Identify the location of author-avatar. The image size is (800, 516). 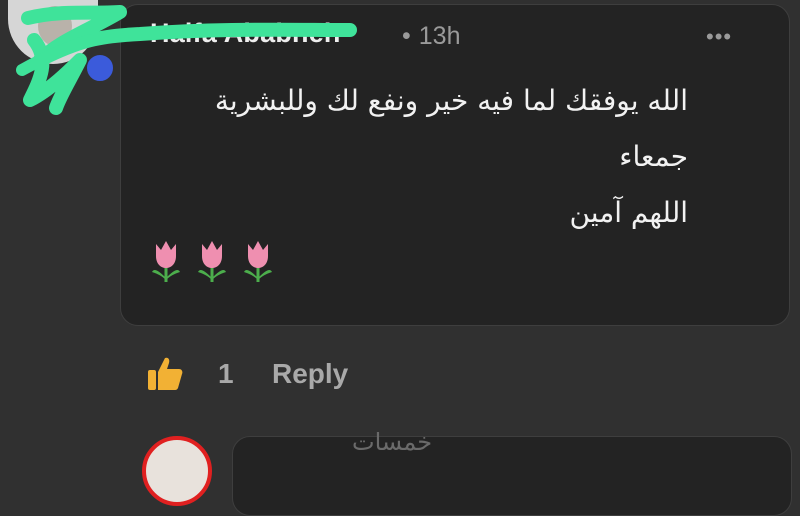
(53, 32).